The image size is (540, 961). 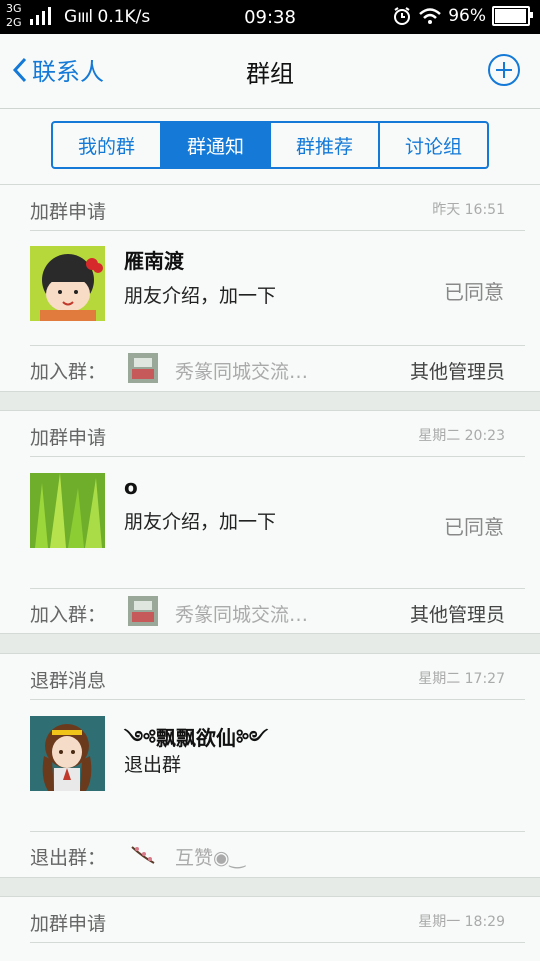 I want to click on applicant-name: o, so click(x=131, y=487).